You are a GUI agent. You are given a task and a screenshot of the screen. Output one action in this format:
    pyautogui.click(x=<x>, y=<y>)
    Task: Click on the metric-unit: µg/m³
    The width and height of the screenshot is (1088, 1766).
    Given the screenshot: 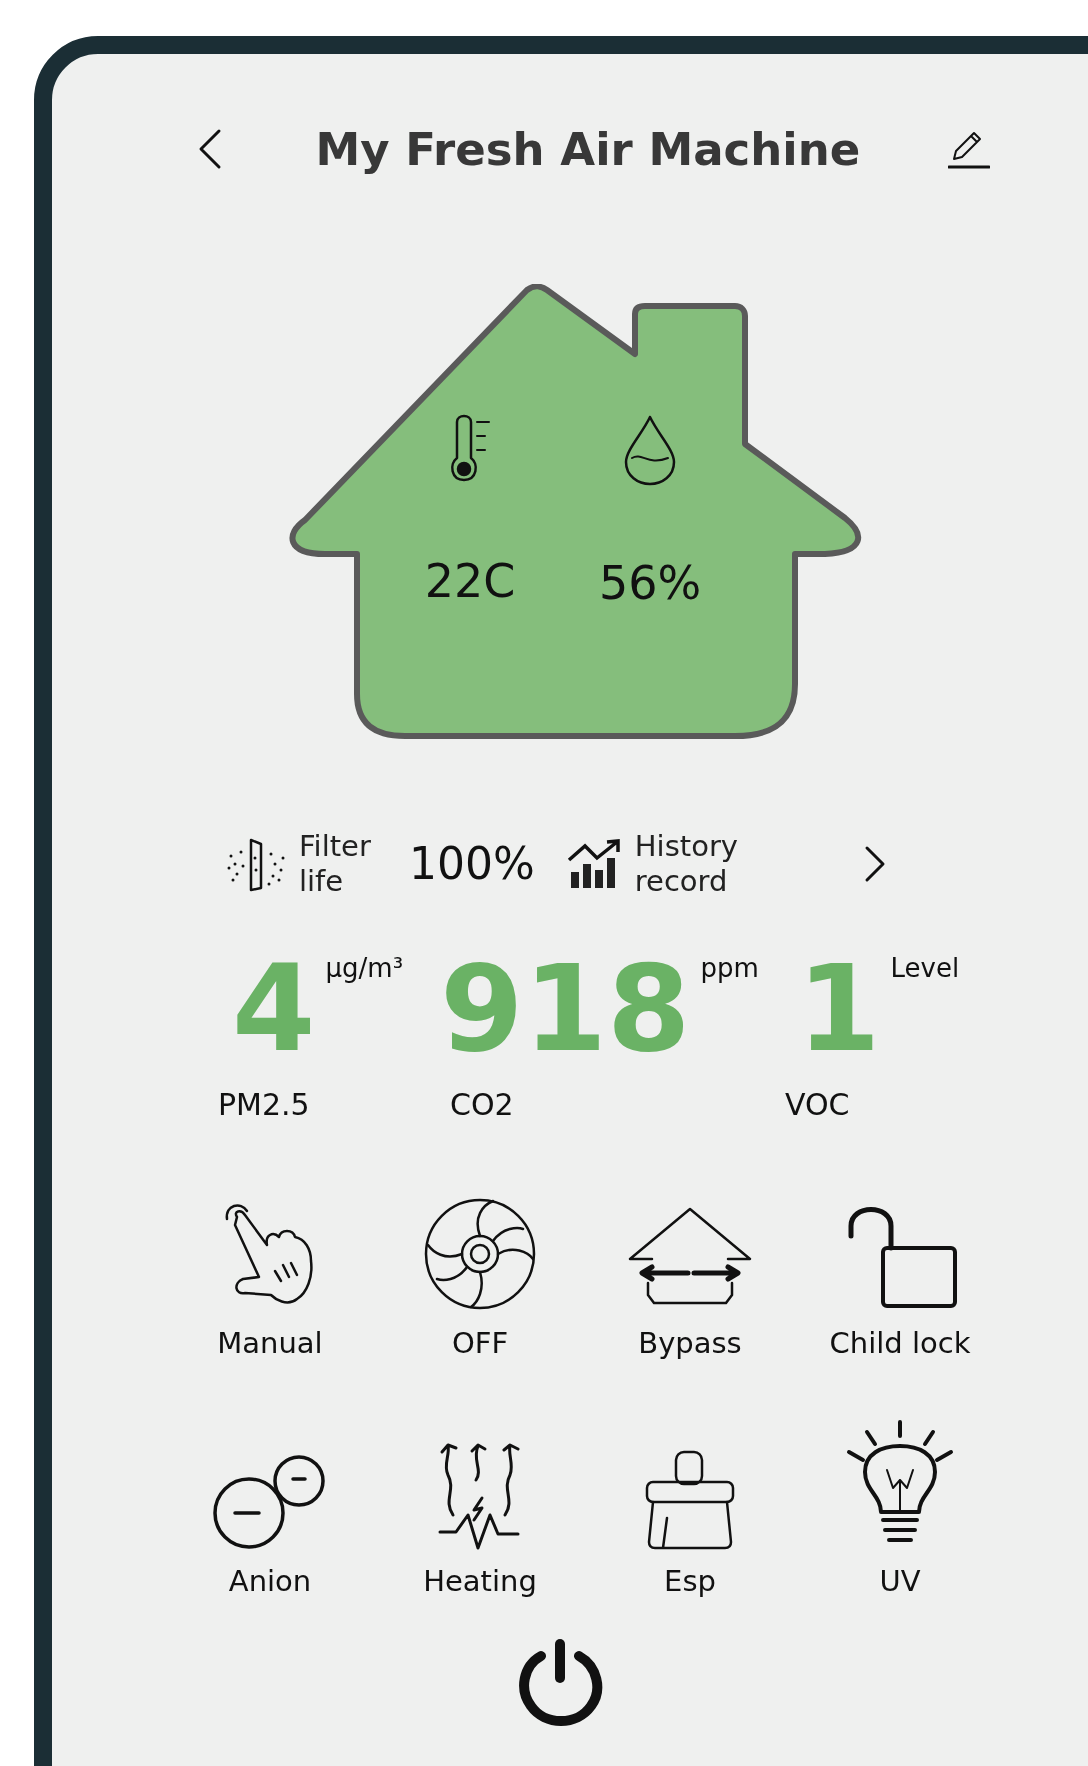 What is the action you would take?
    pyautogui.click(x=364, y=967)
    